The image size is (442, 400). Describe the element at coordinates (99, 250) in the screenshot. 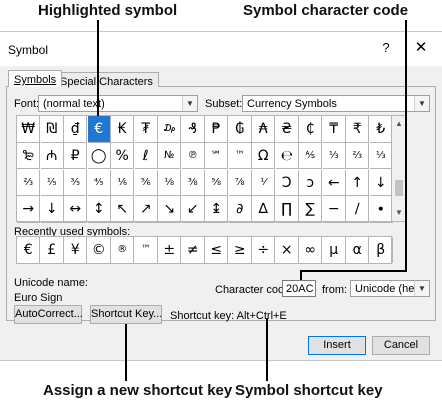

I see `recent-symbol-cell: ©` at that location.